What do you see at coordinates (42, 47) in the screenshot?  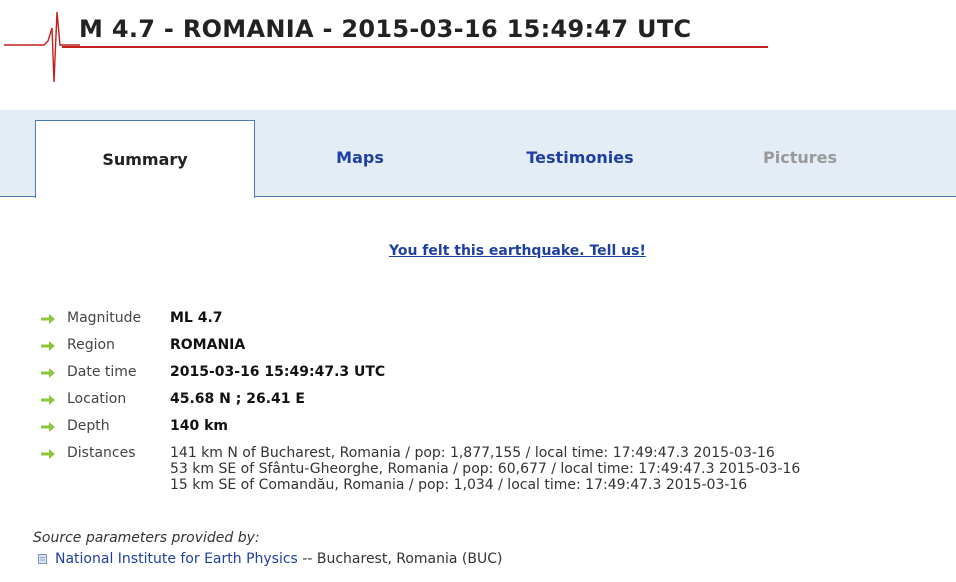 I see `seismogram-icon` at bounding box center [42, 47].